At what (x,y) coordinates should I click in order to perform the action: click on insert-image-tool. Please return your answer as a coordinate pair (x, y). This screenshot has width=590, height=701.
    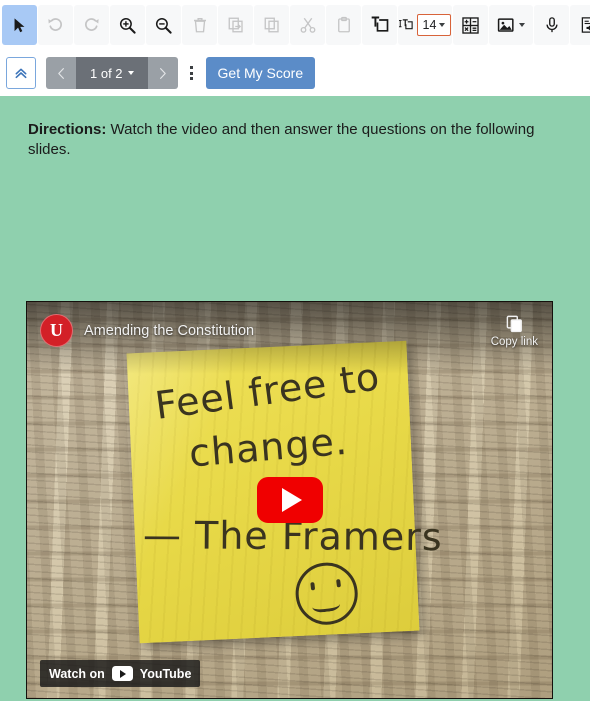
    Looking at the image, I should click on (511, 25).